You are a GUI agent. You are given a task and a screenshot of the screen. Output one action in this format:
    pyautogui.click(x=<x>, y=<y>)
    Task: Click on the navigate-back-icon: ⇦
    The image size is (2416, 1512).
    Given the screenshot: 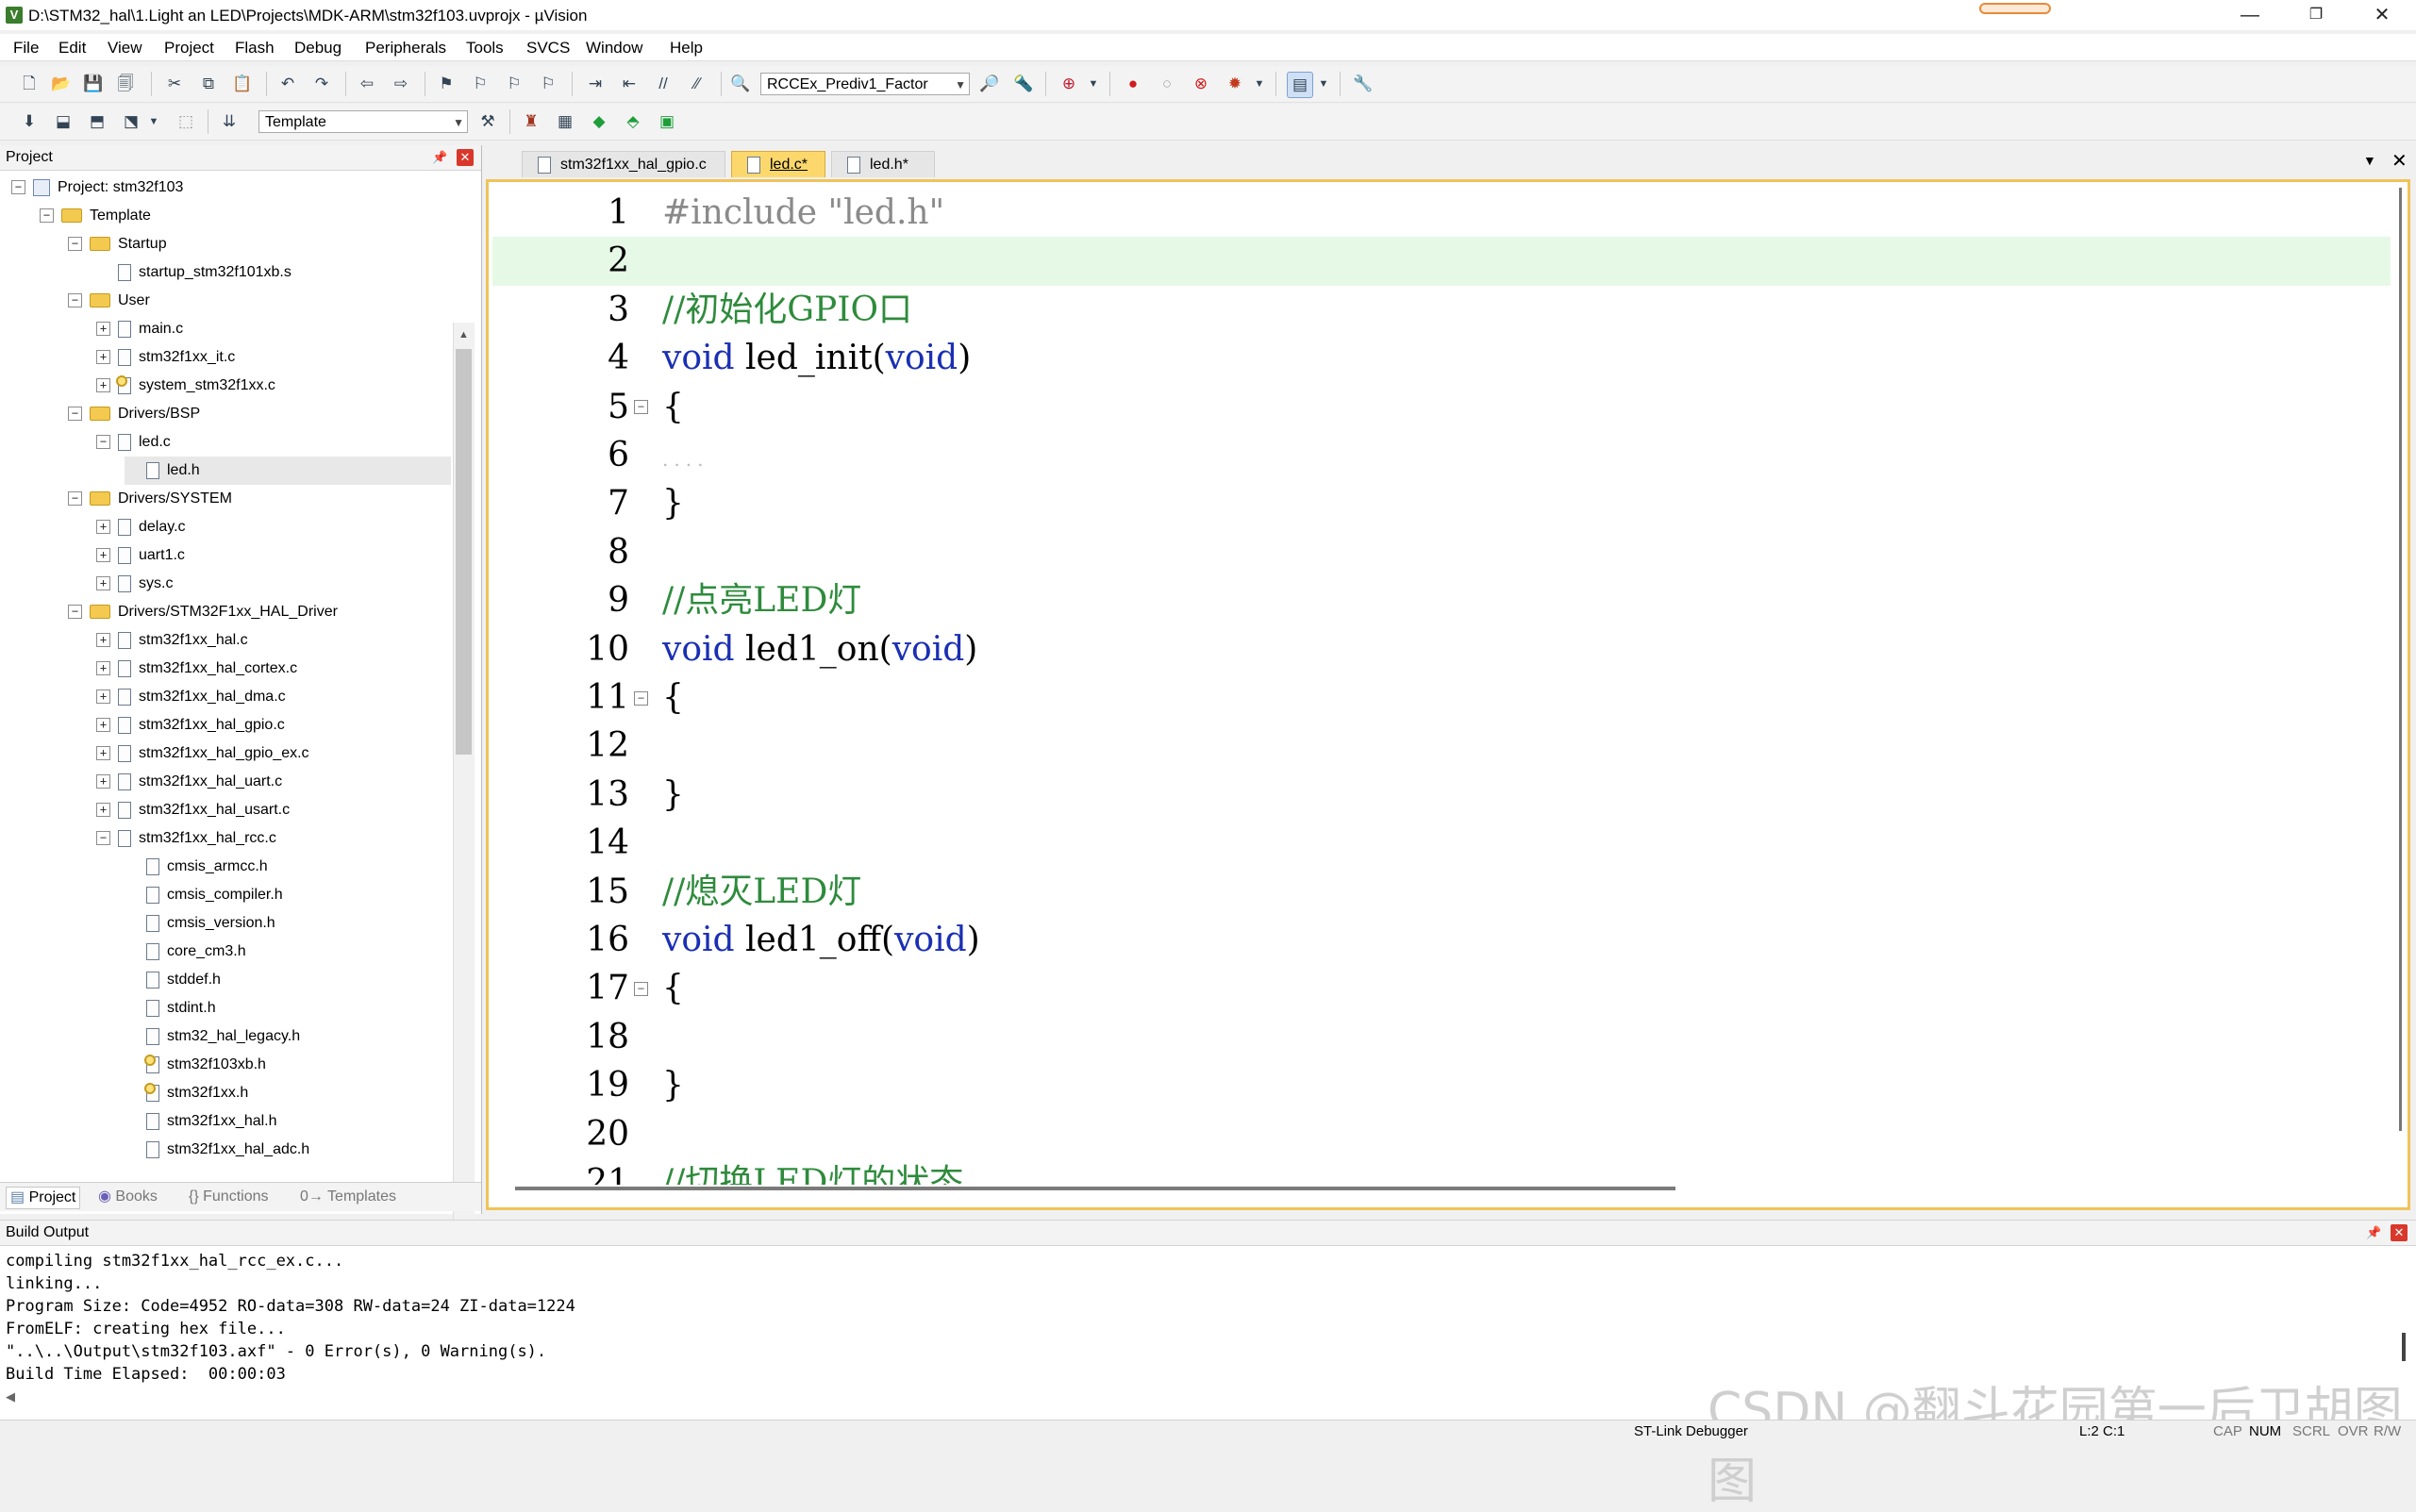 What is the action you would take?
    pyautogui.click(x=367, y=84)
    